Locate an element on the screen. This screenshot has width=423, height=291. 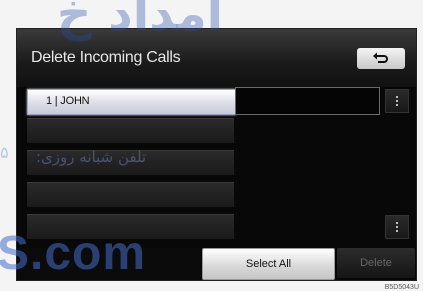
page-title: Delete Incoming Calls is located at coordinates (106, 57).